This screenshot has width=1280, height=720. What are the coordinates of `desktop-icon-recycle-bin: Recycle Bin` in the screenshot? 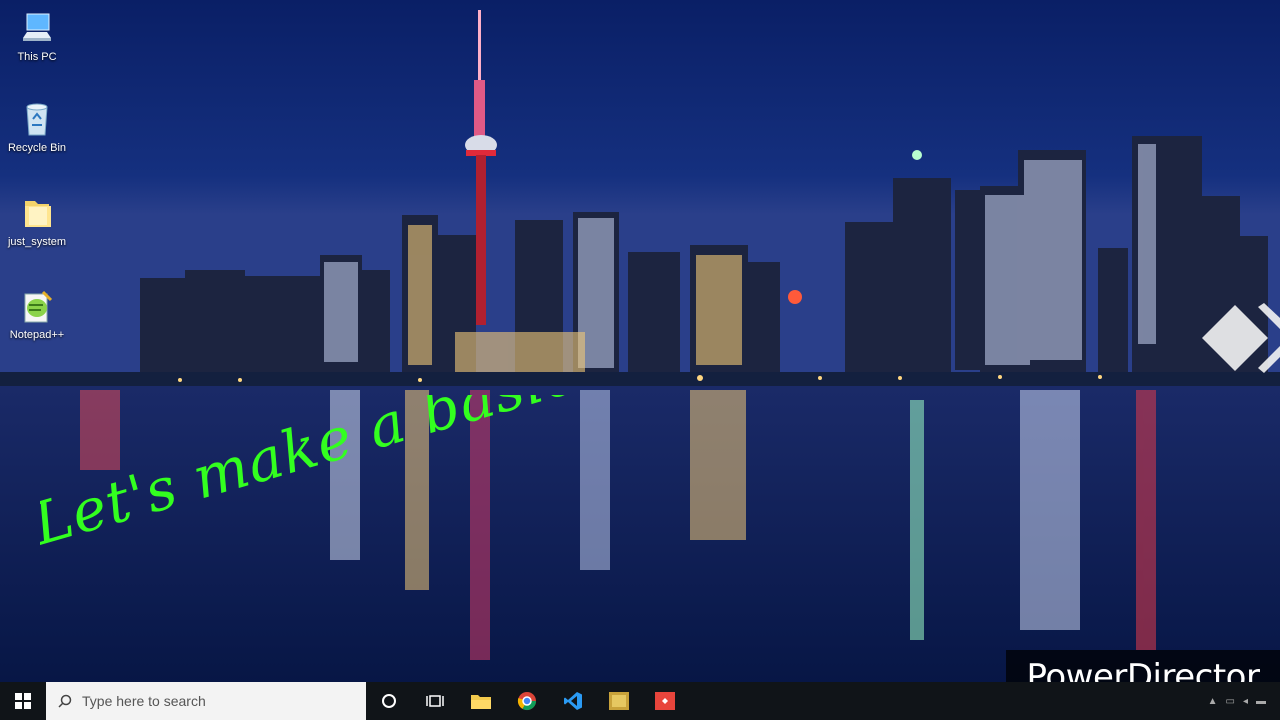 It's located at (37, 127).